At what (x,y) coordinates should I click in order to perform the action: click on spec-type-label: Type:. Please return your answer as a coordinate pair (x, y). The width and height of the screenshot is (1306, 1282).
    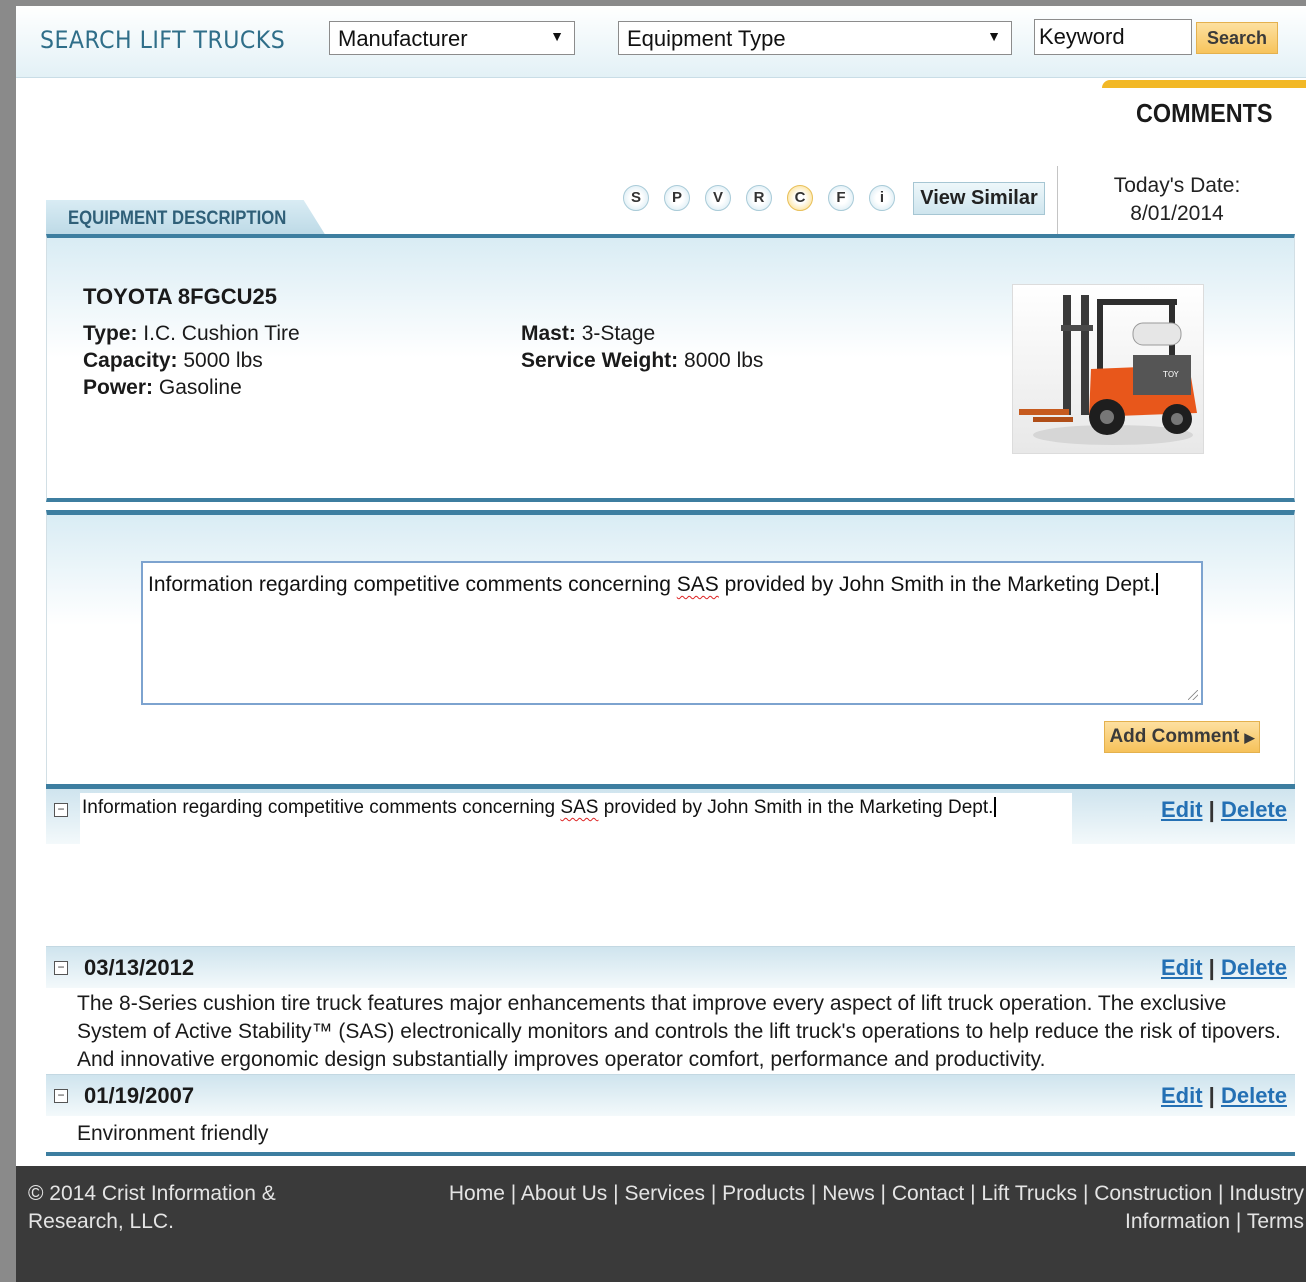
    Looking at the image, I should click on (110, 333).